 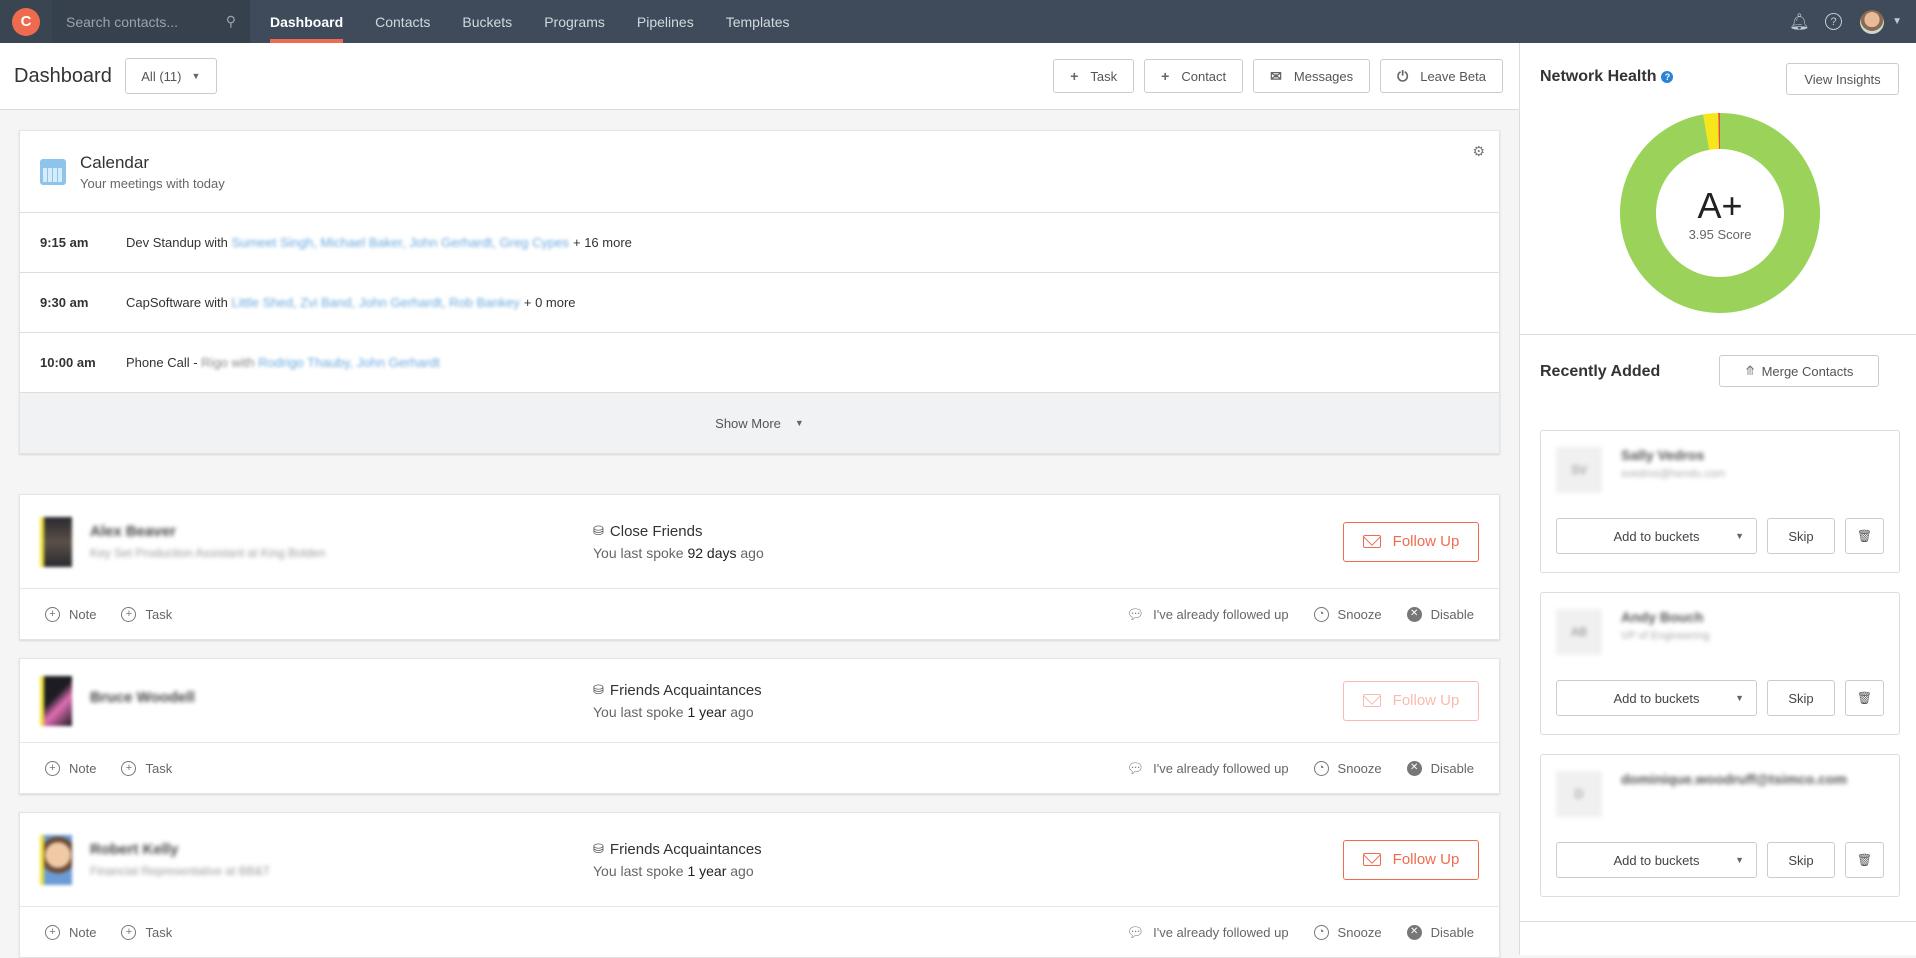 I want to click on contact-name: Bruce Woodell, so click(x=142, y=697).